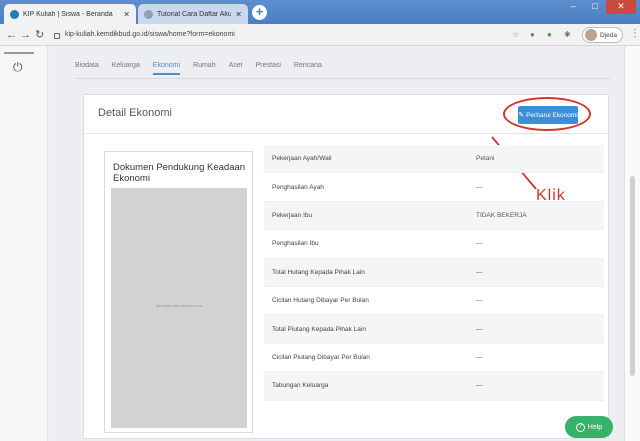  Describe the element at coordinates (608, 35) in the screenshot. I see `profile-name: Djeda` at that location.